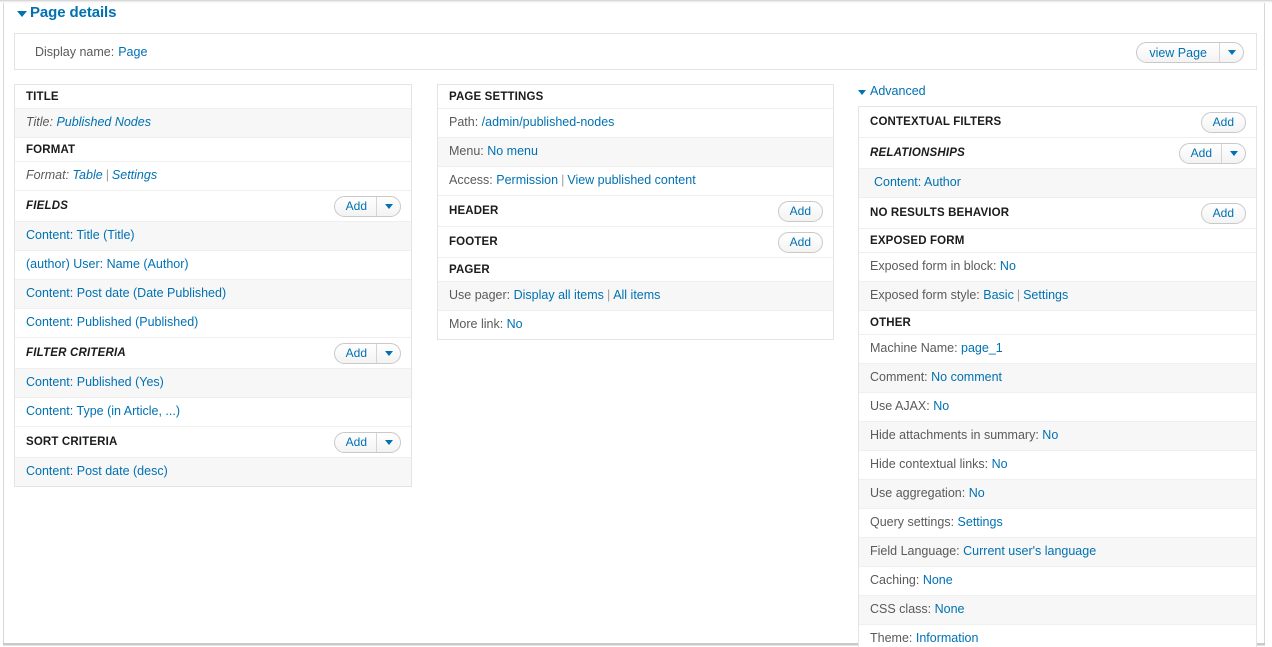 The height and width of the screenshot is (647, 1272). I want to click on setting-link: Permission, so click(527, 180).